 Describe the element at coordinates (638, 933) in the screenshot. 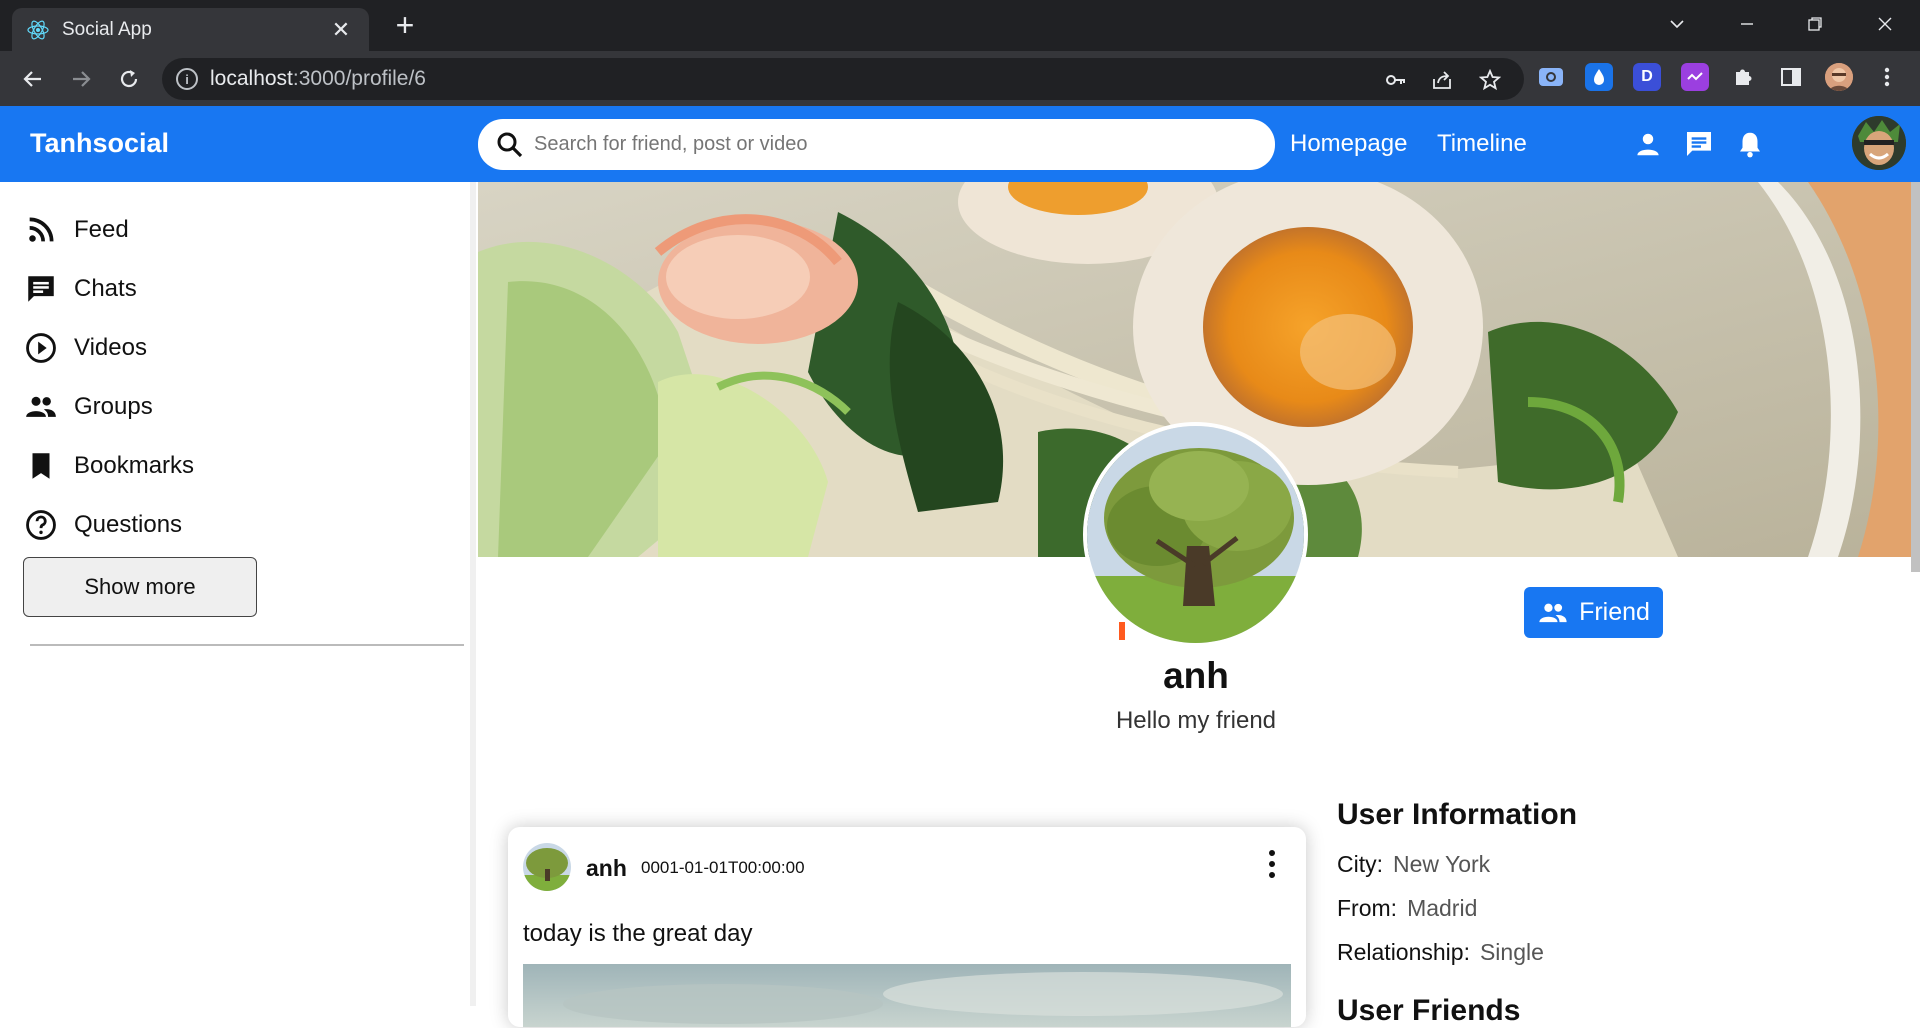

I see `post-text: today is the great day` at that location.